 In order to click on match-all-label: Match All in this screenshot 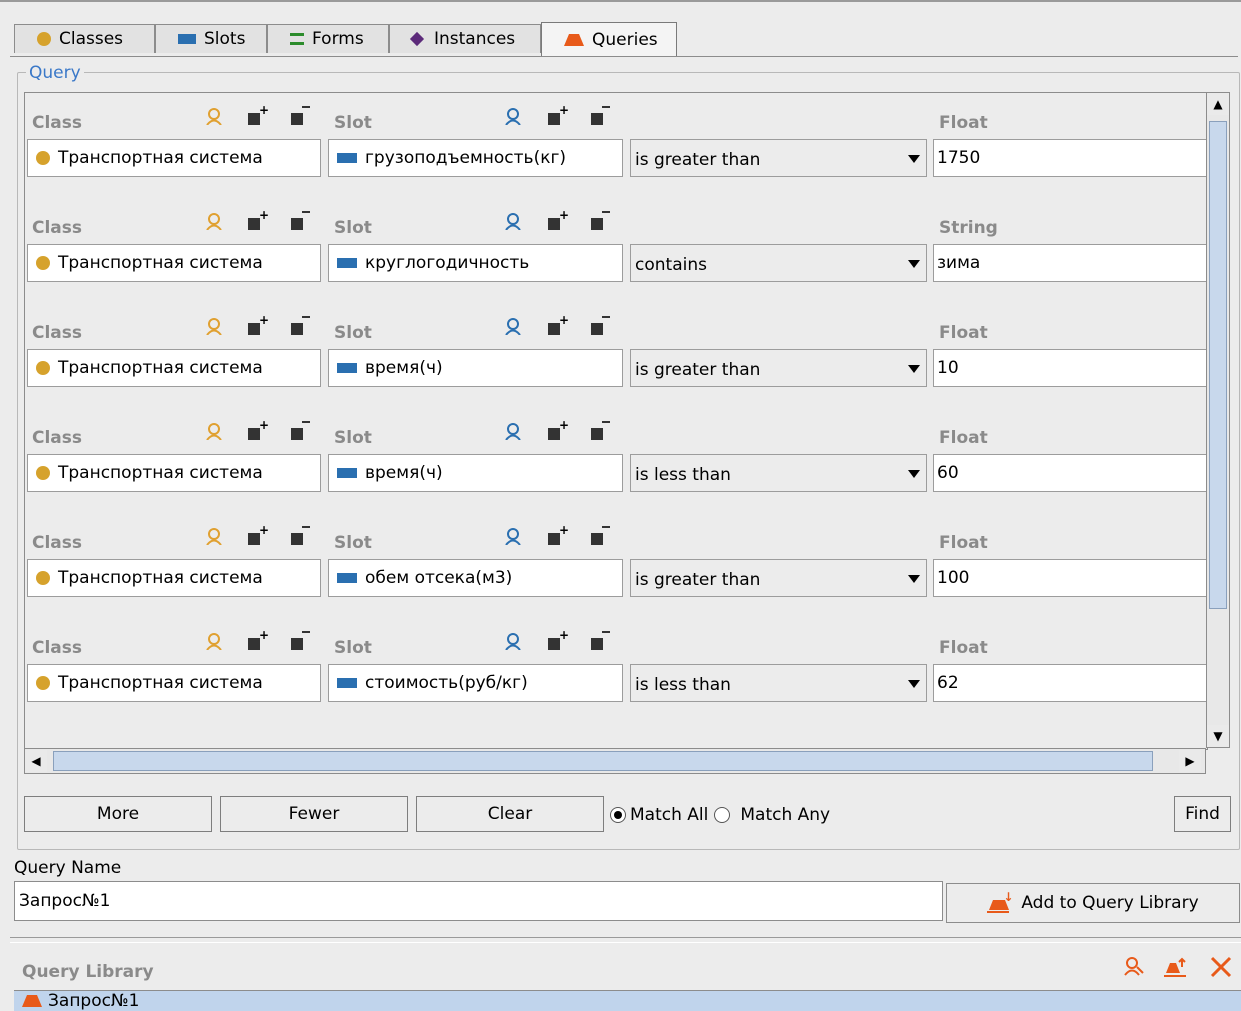, I will do `click(669, 815)`.